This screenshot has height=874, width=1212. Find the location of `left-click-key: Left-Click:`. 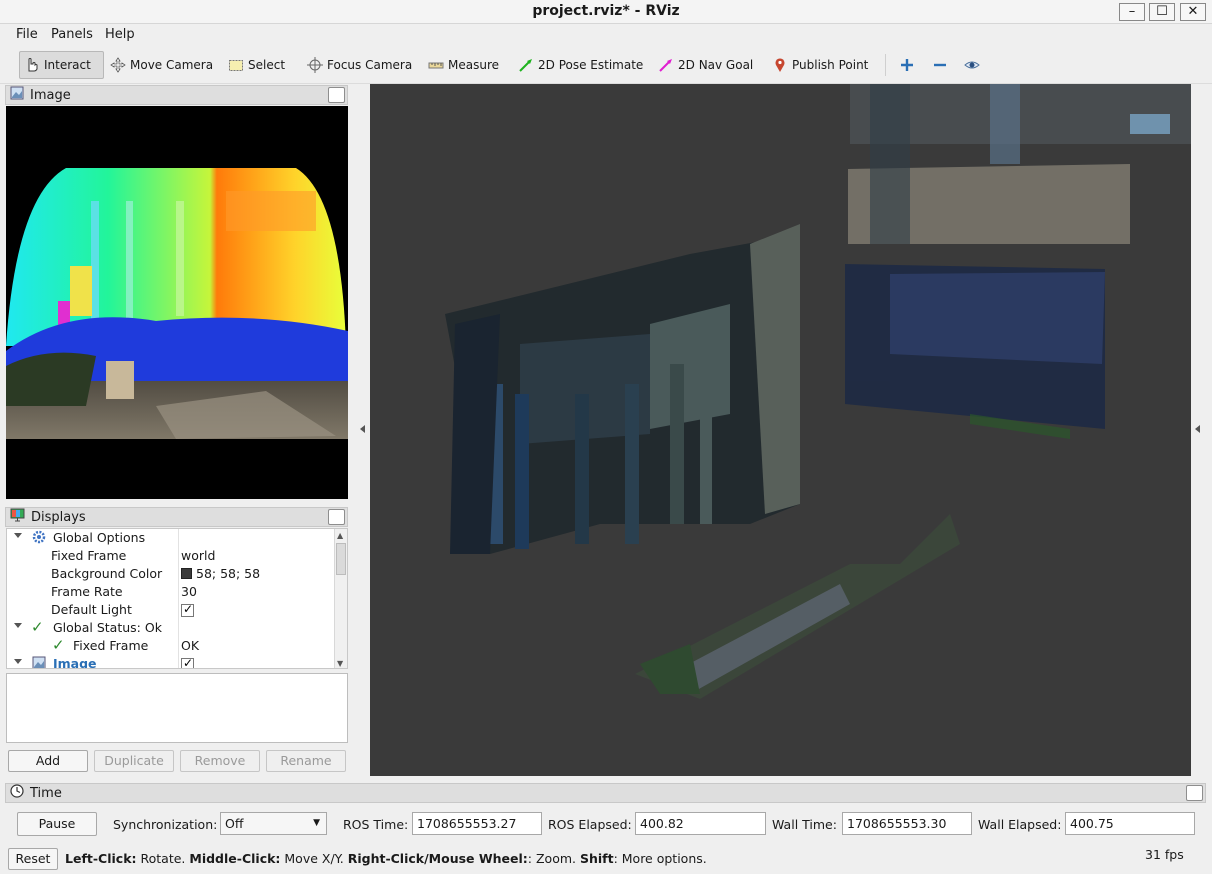

left-click-key: Left-Click: is located at coordinates (101, 858).